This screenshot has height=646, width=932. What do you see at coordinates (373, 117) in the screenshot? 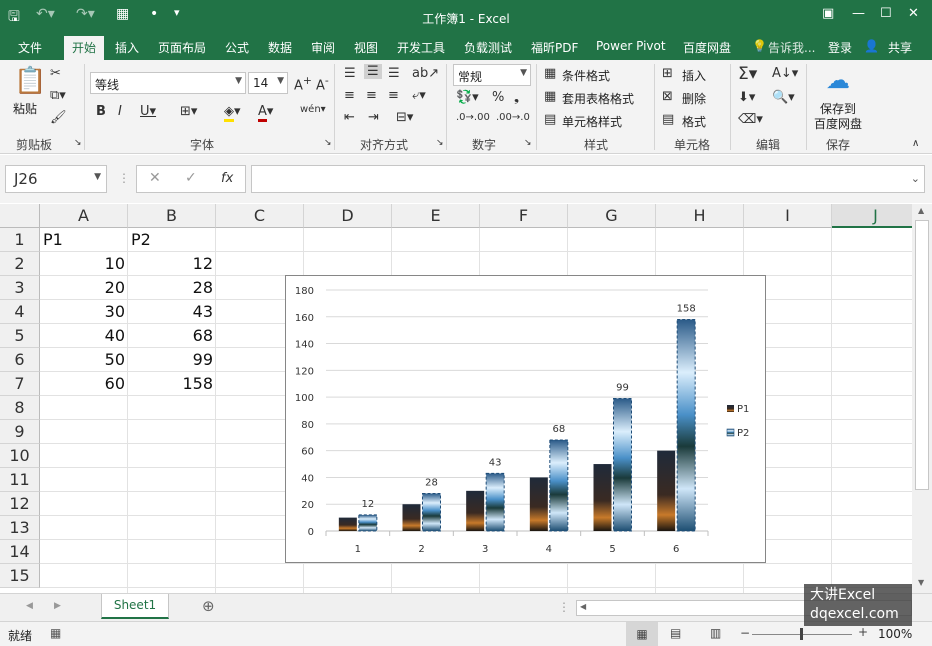
I see `increase-indent-icon: ⇥` at bounding box center [373, 117].